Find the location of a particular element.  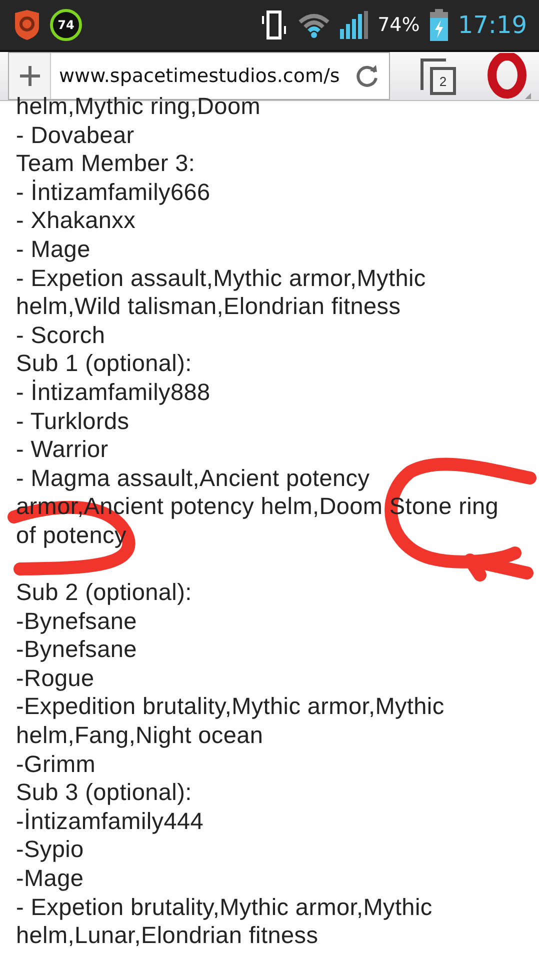

text-line: helm,Fang,Night ocean is located at coordinates (140, 735).